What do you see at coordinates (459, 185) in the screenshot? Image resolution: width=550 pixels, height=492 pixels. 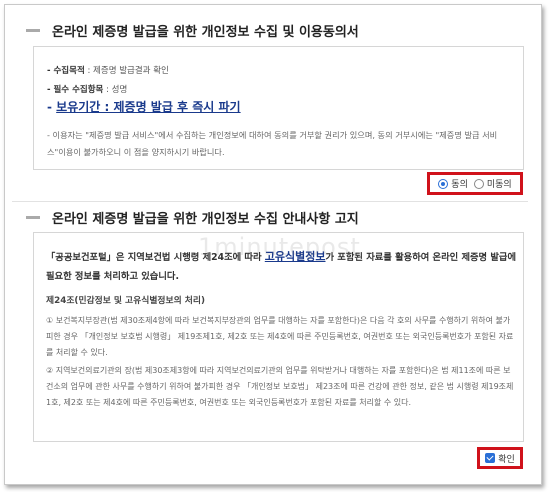 I see `agree-label: 동의` at bounding box center [459, 185].